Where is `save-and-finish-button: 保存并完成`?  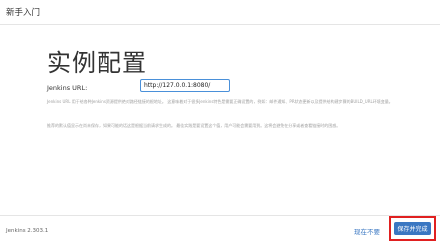
save-and-finish-button: 保存并完成 is located at coordinates (412, 228).